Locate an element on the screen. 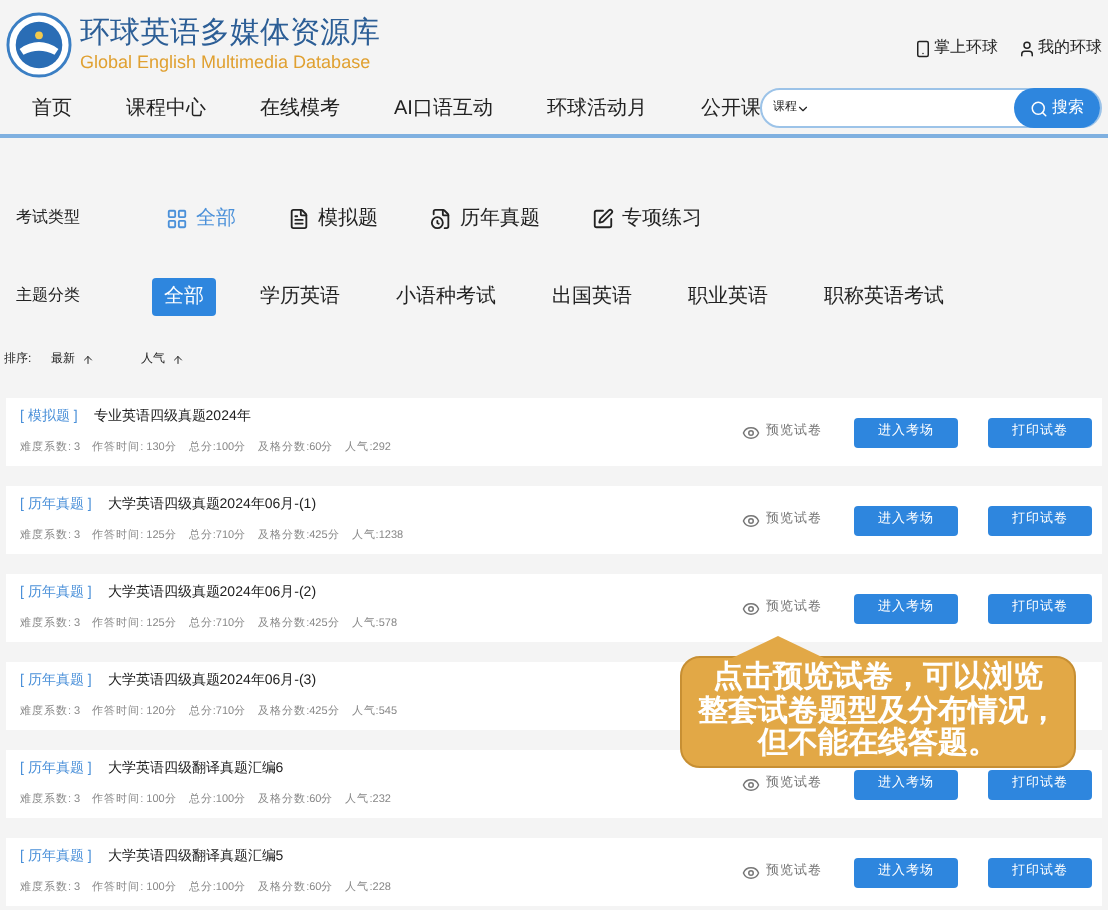 The image size is (1108, 910). callout-text: 整套试卷题型及分布情况， is located at coordinates (878, 711).